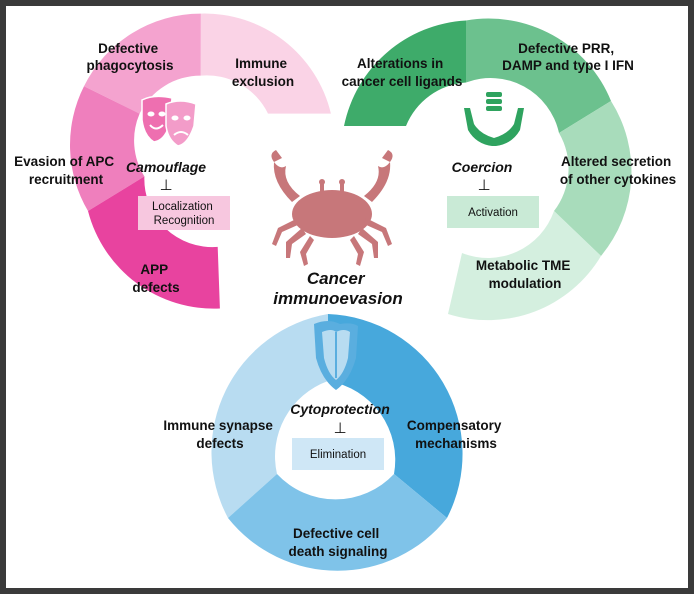 This screenshot has height=594, width=694. What do you see at coordinates (482, 167) in the screenshot?
I see `coercion-title: Coercion` at bounding box center [482, 167].